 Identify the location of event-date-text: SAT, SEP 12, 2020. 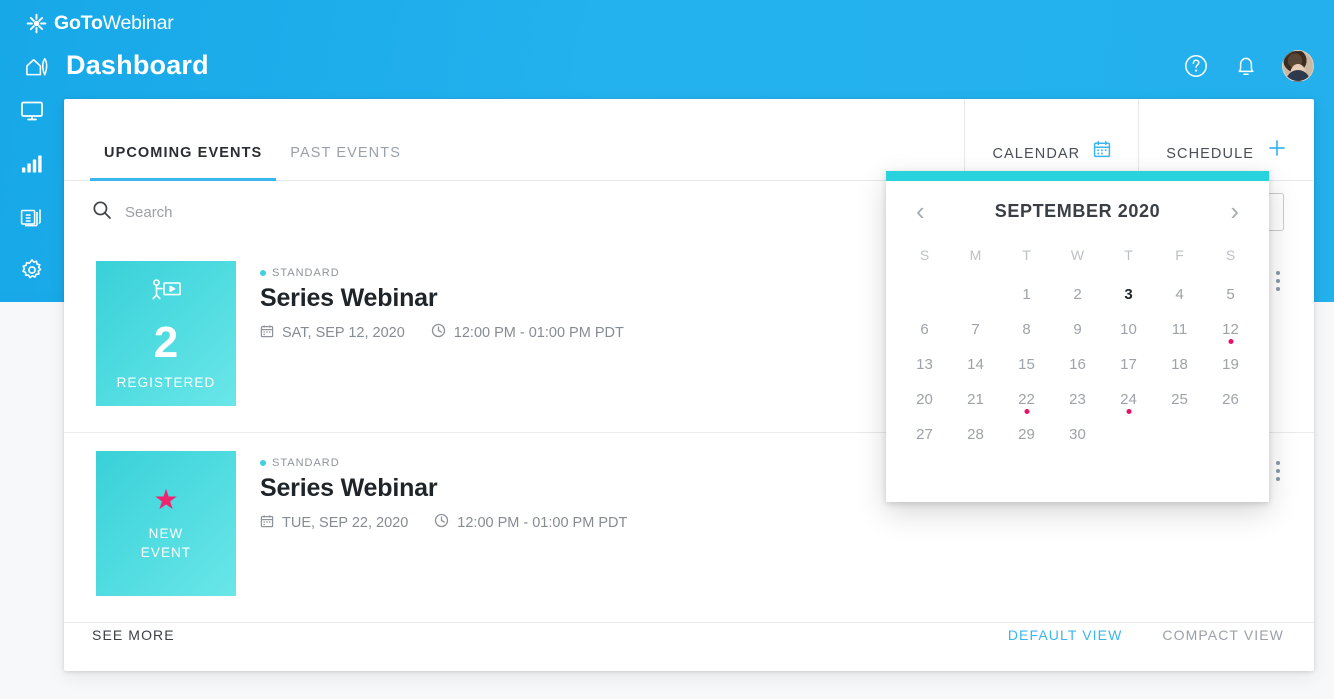
(343, 332).